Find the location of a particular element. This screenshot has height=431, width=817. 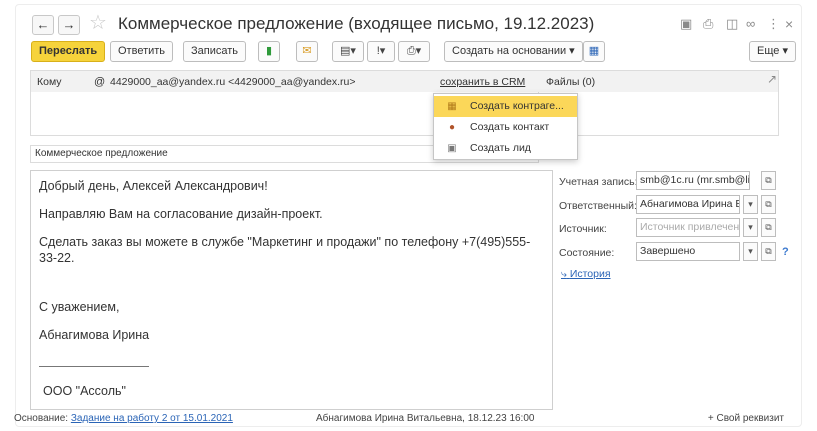

body-regards: С уважением, is located at coordinates (79, 307).